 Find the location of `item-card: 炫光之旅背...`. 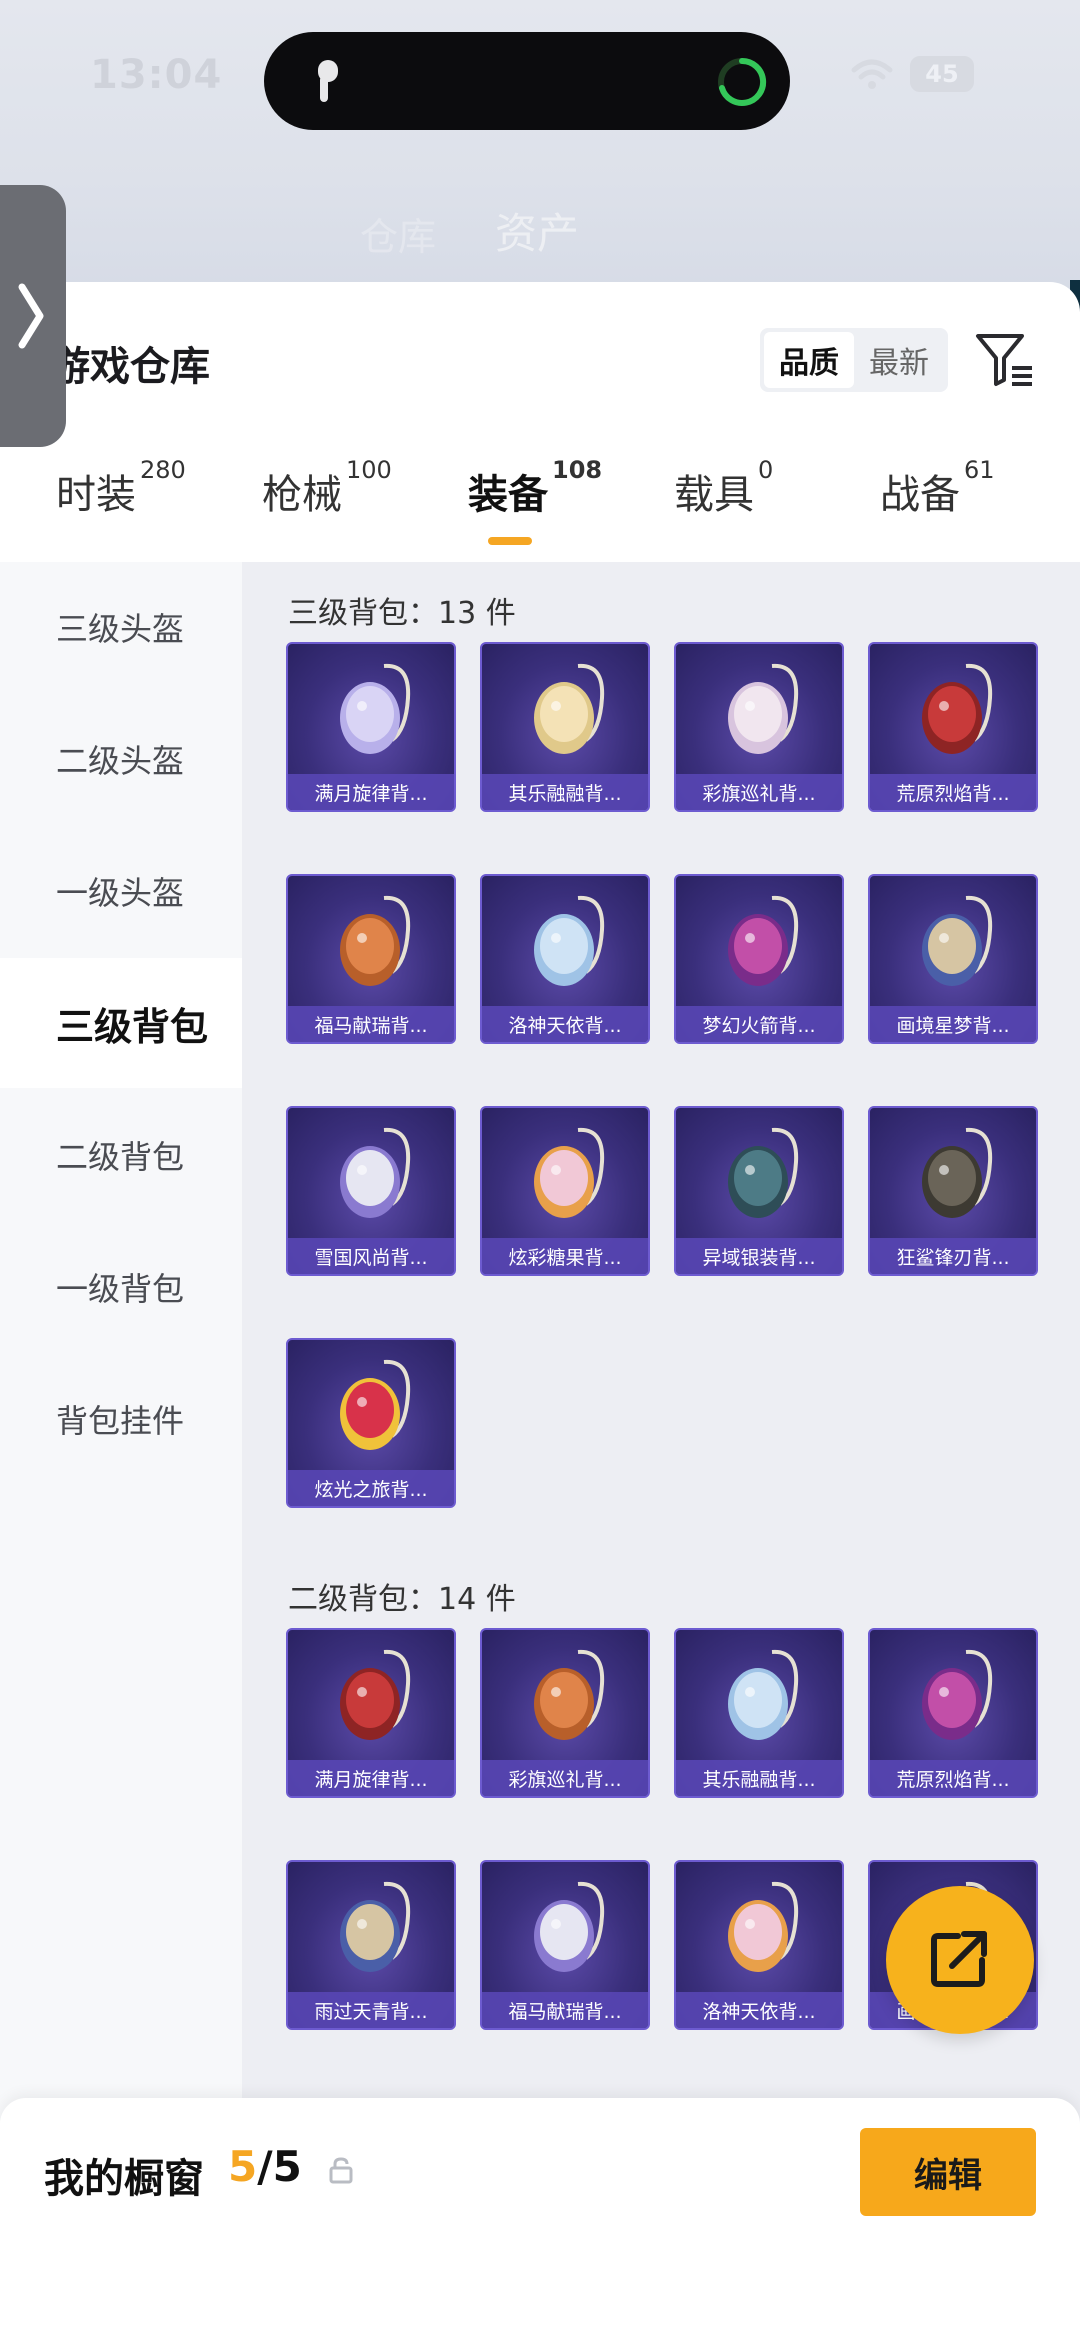

item-card: 炫光之旅背... is located at coordinates (371, 1423).